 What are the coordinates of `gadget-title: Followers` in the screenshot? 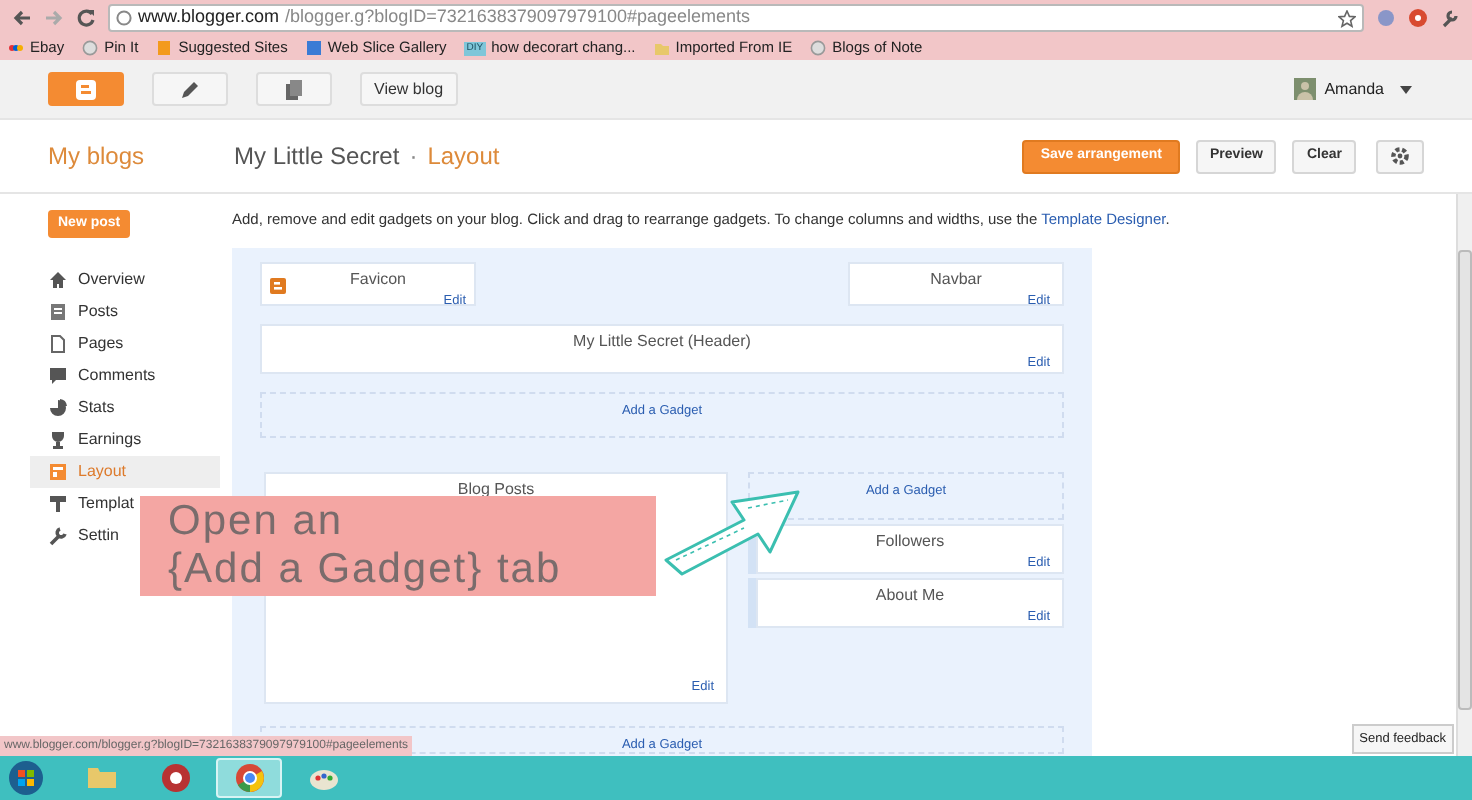 It's located at (910, 542).